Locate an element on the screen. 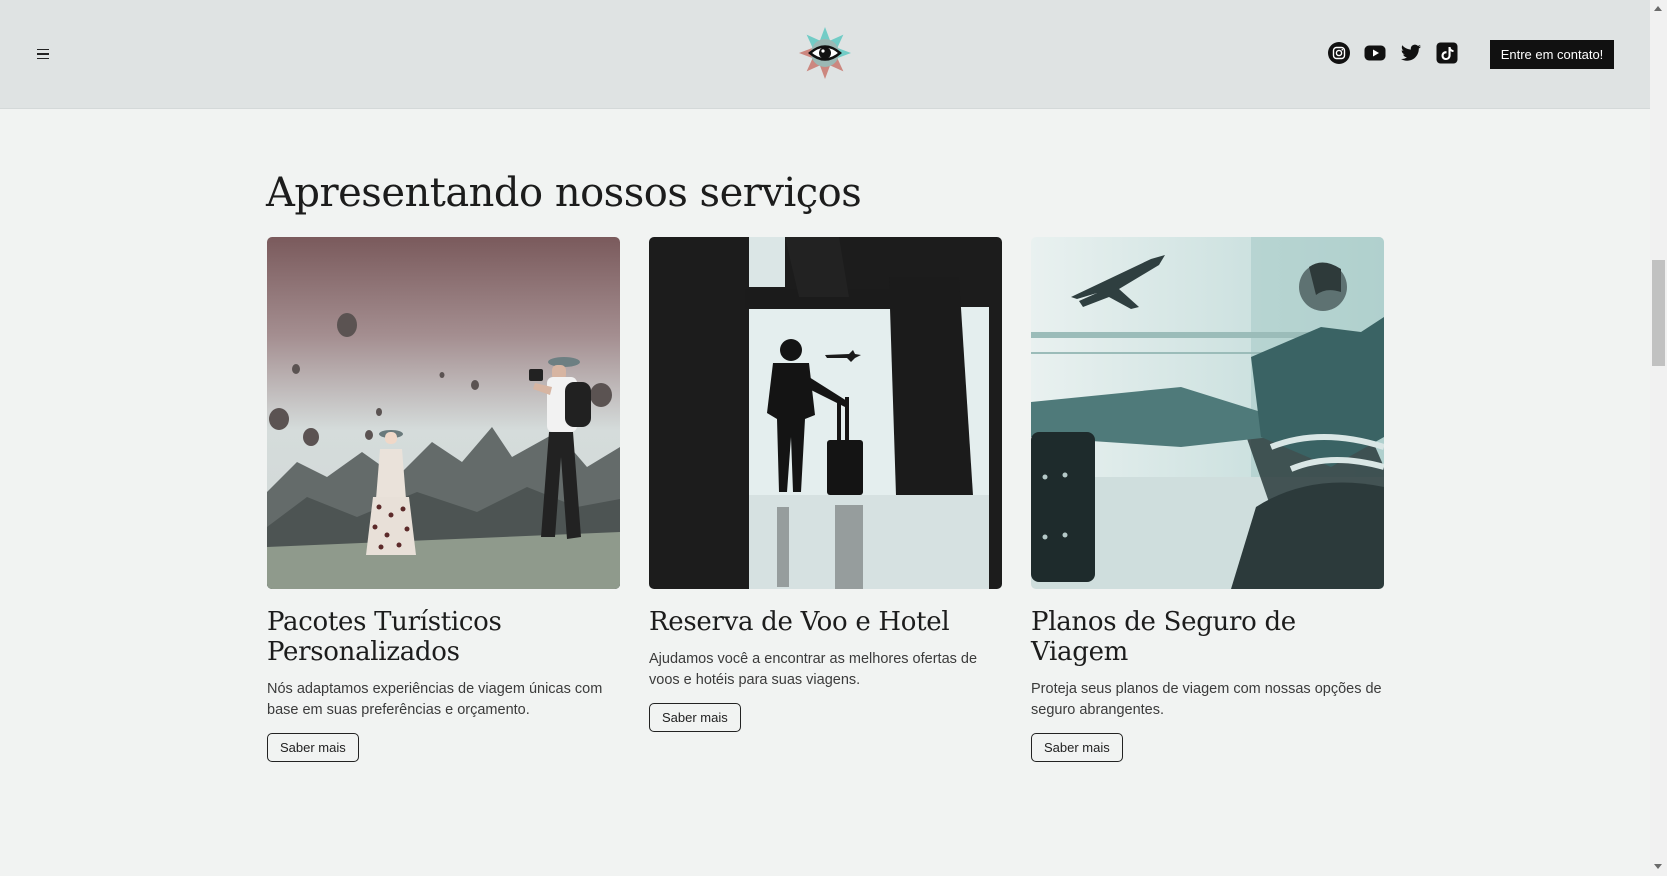 This screenshot has width=1667, height=876. eye-flower-logo is located at coordinates (825, 53).